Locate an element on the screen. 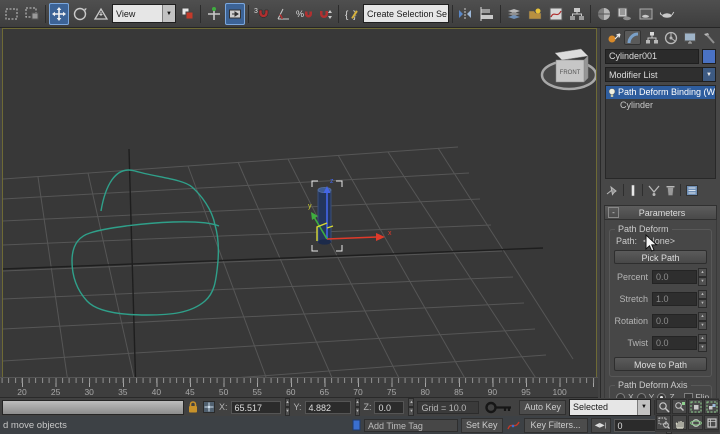  command-panel-tabs is located at coordinates (660, 37).